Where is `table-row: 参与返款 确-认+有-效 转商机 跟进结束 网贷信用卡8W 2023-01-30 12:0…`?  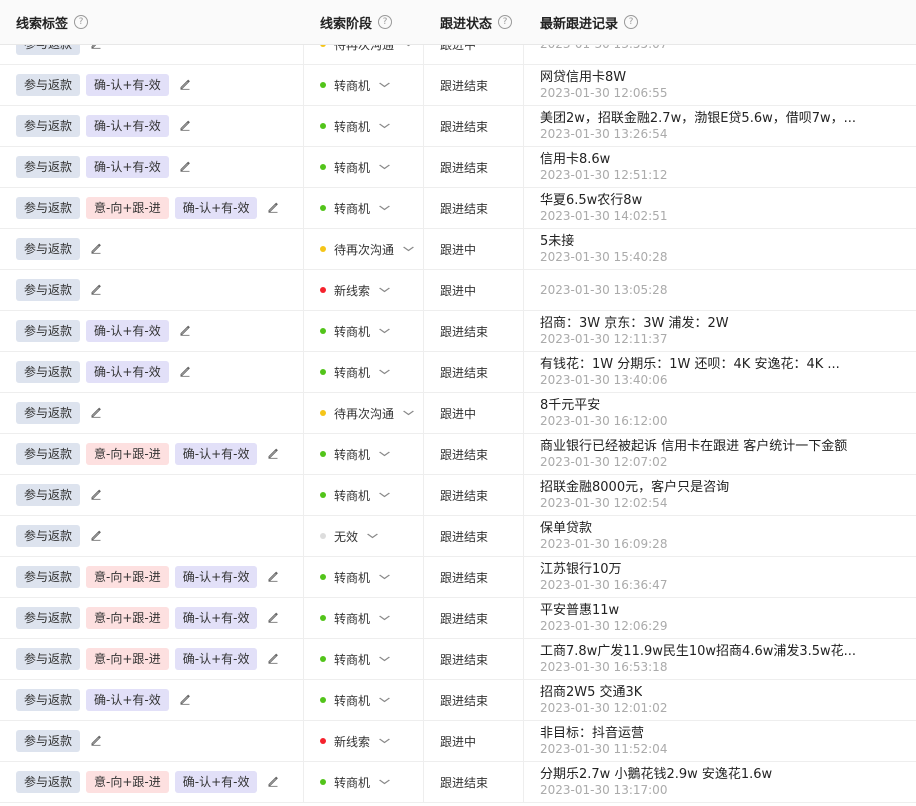 table-row: 参与返款 确-认+有-效 转商机 跟进结束 网贷信用卡8W 2023-01-30 12:0… is located at coordinates (458, 85).